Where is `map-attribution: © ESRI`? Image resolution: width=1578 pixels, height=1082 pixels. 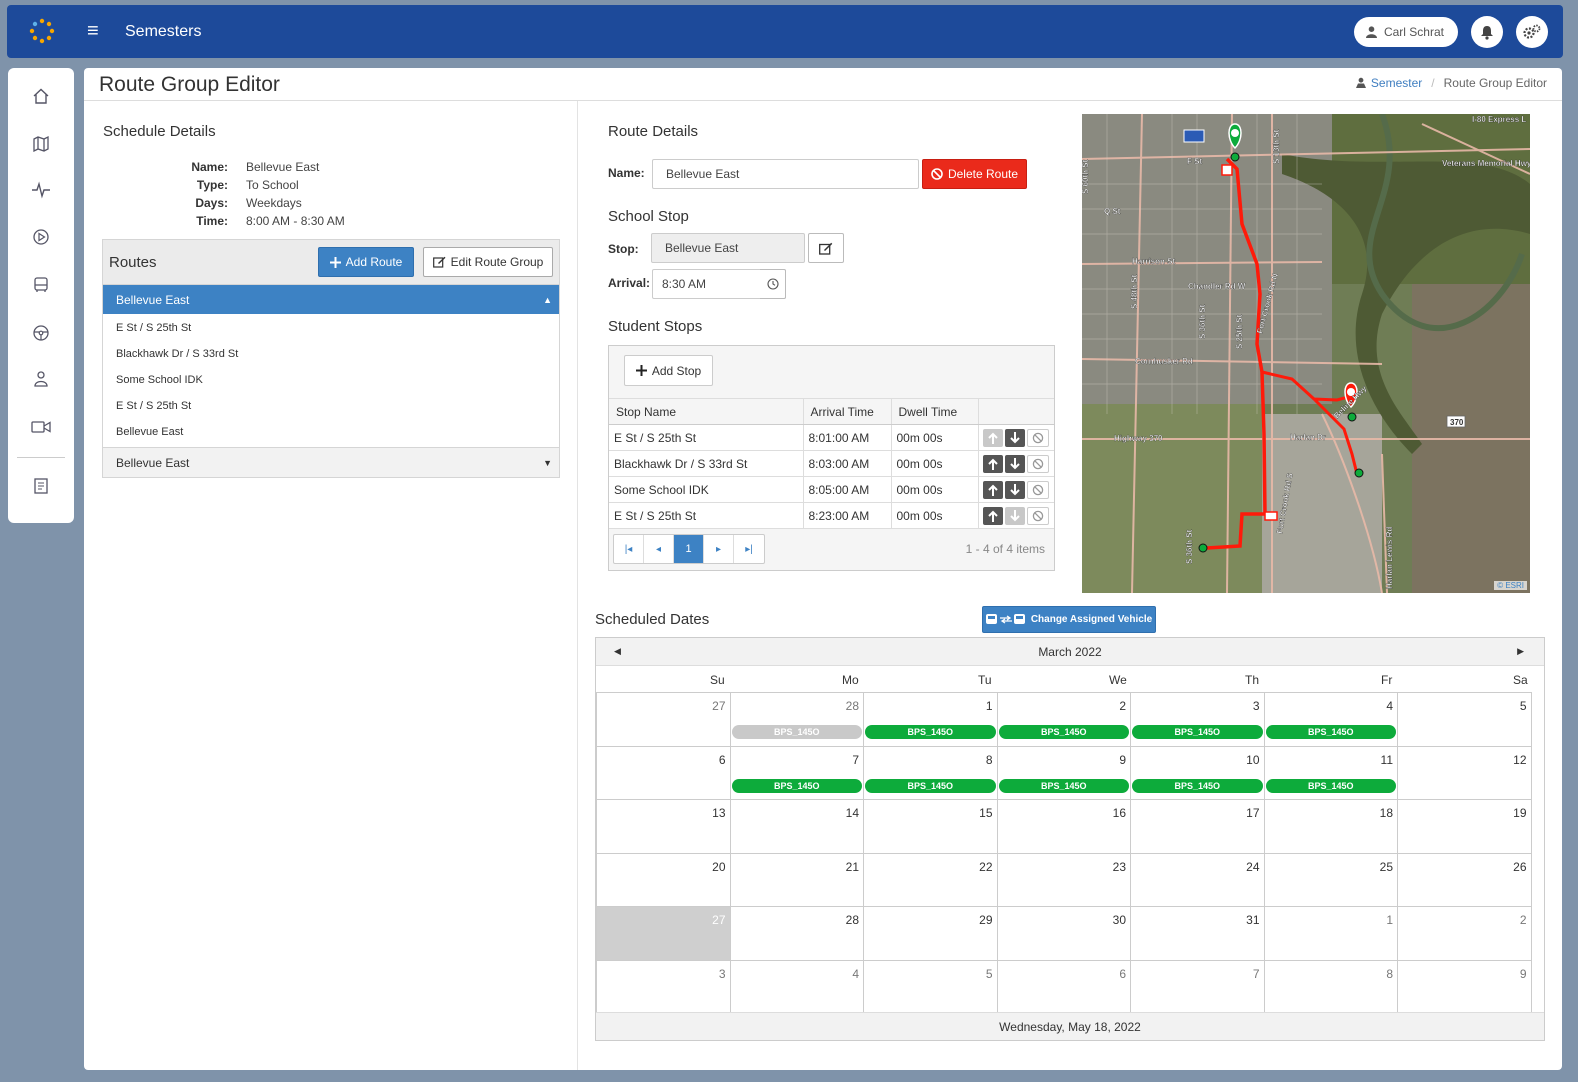
map-attribution: © ESRI is located at coordinates (1510, 585).